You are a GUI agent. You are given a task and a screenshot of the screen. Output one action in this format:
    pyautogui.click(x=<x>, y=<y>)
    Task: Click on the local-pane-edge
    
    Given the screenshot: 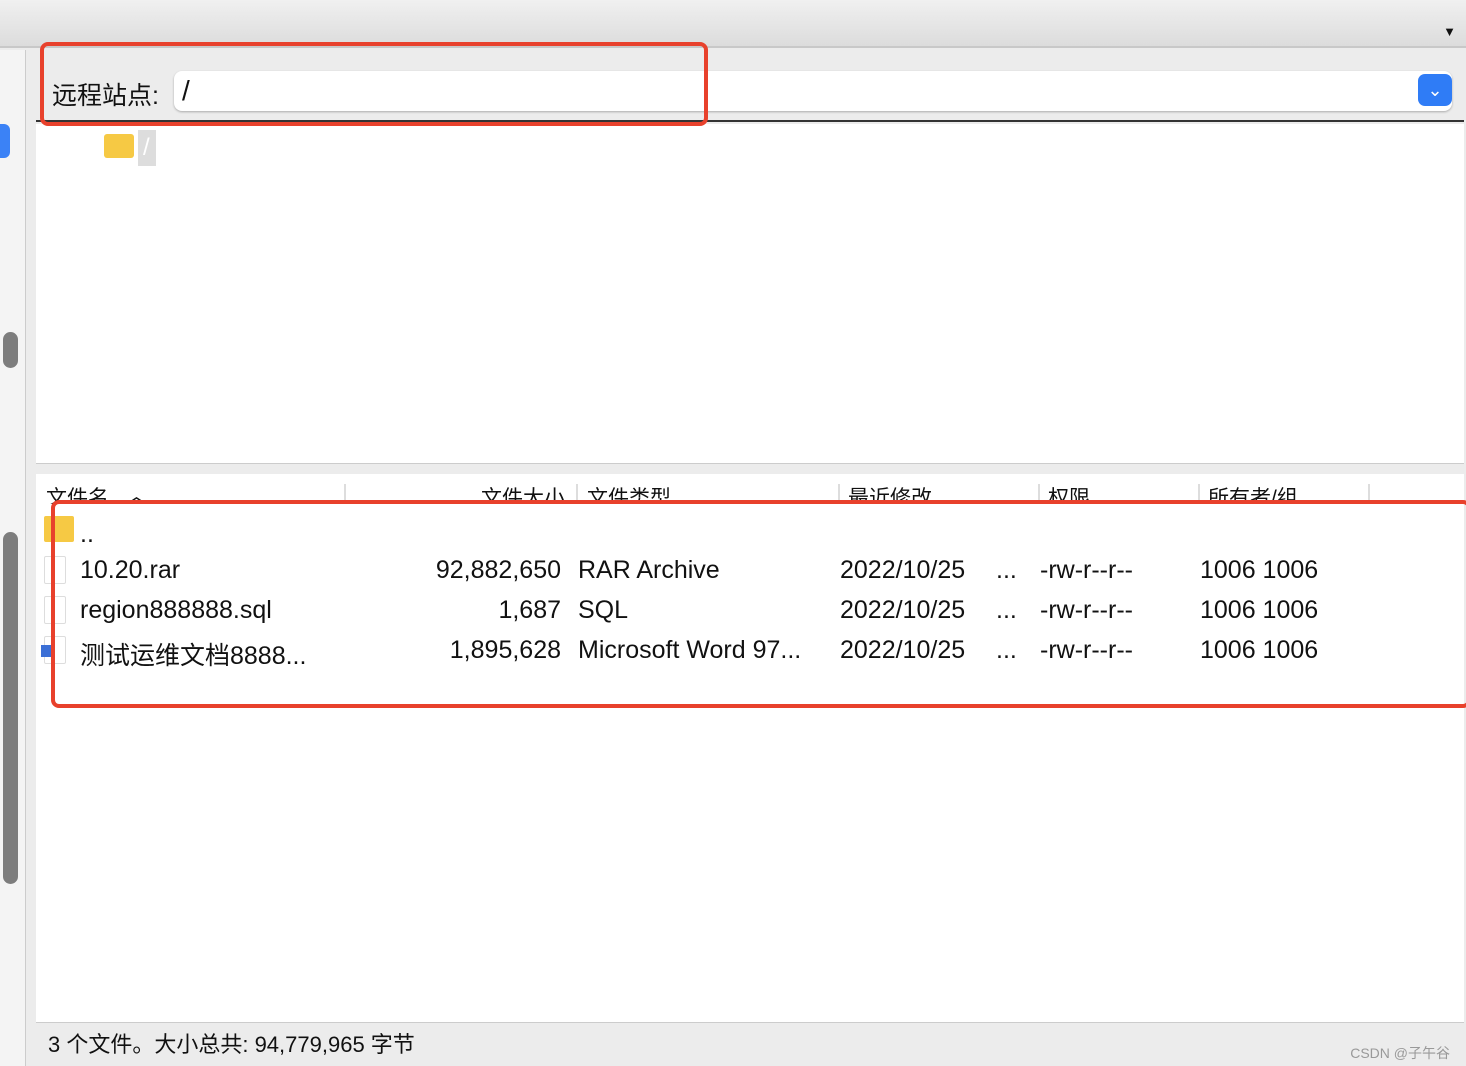 What is the action you would take?
    pyautogui.click(x=13, y=558)
    